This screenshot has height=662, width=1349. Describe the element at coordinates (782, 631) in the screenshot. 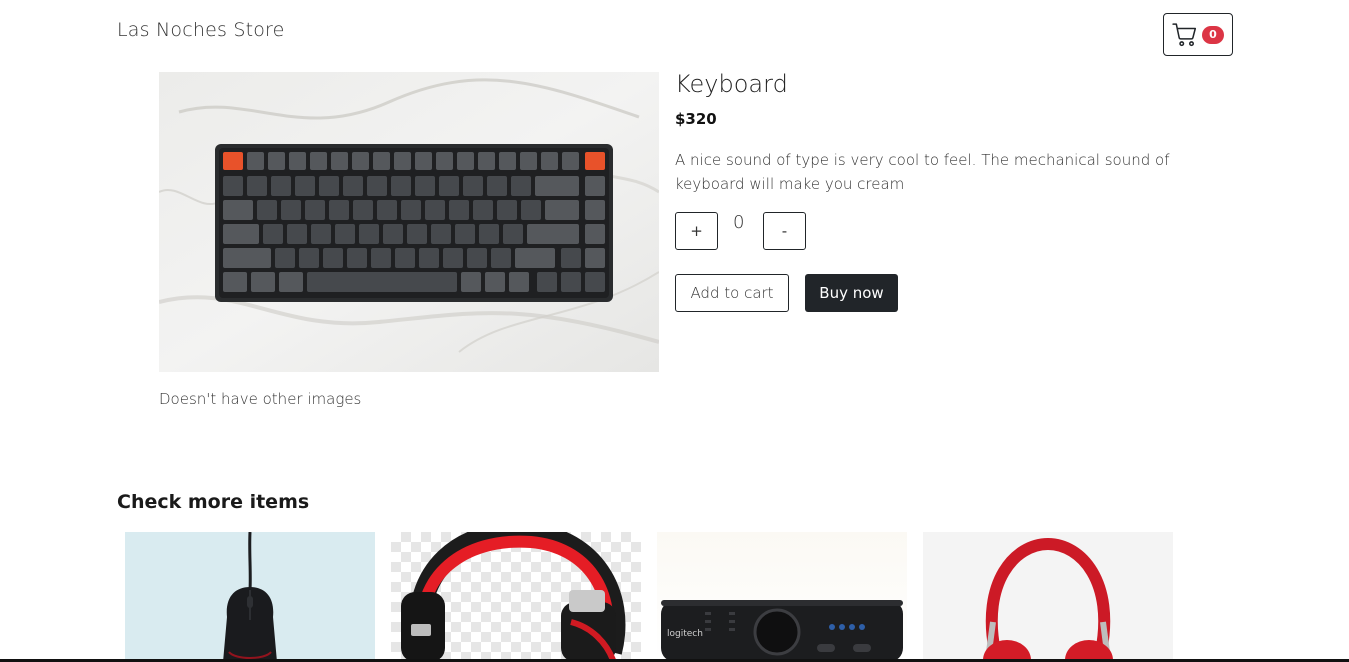

I see `logitech-control-image: logitech` at that location.